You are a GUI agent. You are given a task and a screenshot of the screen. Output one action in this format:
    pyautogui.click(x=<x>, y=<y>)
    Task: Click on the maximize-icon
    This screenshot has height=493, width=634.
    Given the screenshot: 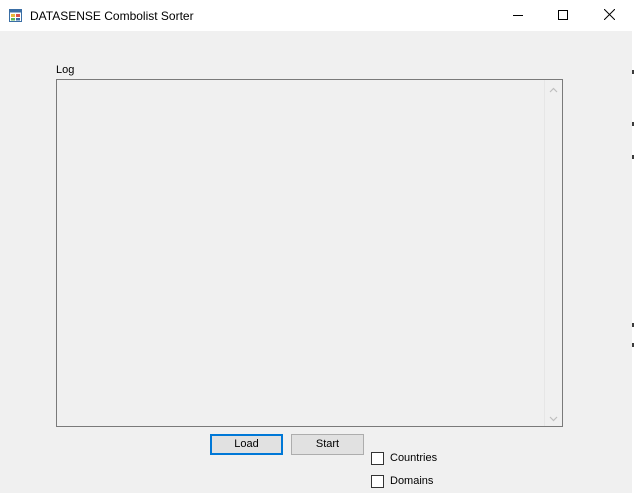 What is the action you would take?
    pyautogui.click(x=563, y=16)
    